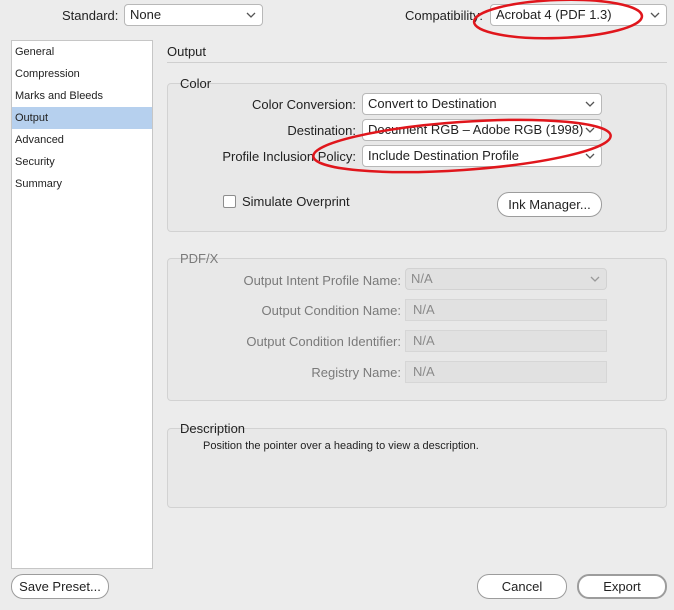 The height and width of the screenshot is (610, 674). Describe the element at coordinates (506, 279) in the screenshot. I see `output-intent-select: N/A` at that location.